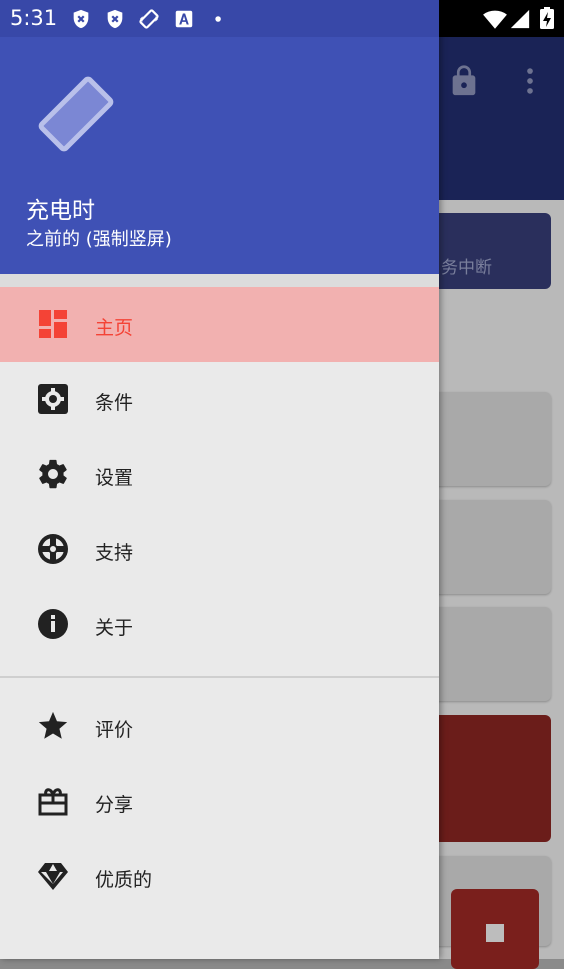 The width and height of the screenshot is (564, 969). I want to click on star-icon, so click(53, 725).